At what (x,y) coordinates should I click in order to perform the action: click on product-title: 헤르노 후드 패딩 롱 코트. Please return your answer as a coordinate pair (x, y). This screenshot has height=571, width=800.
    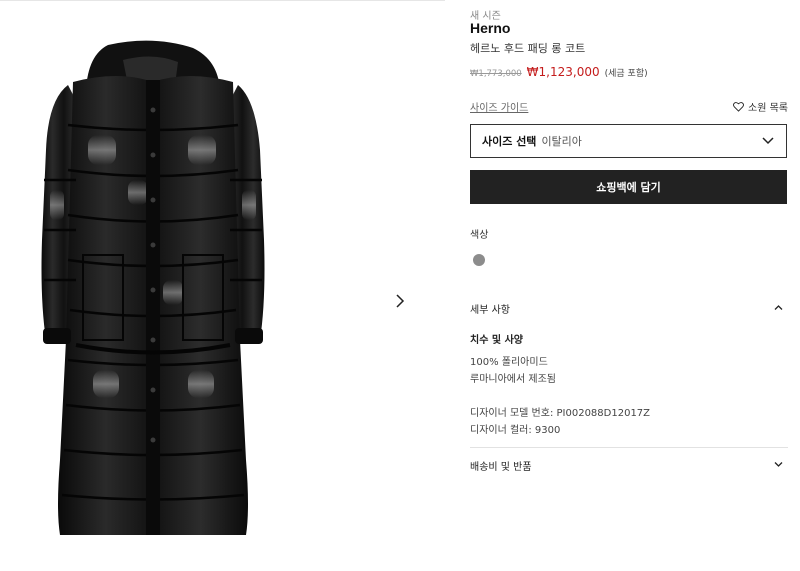
    Looking at the image, I should click on (528, 48).